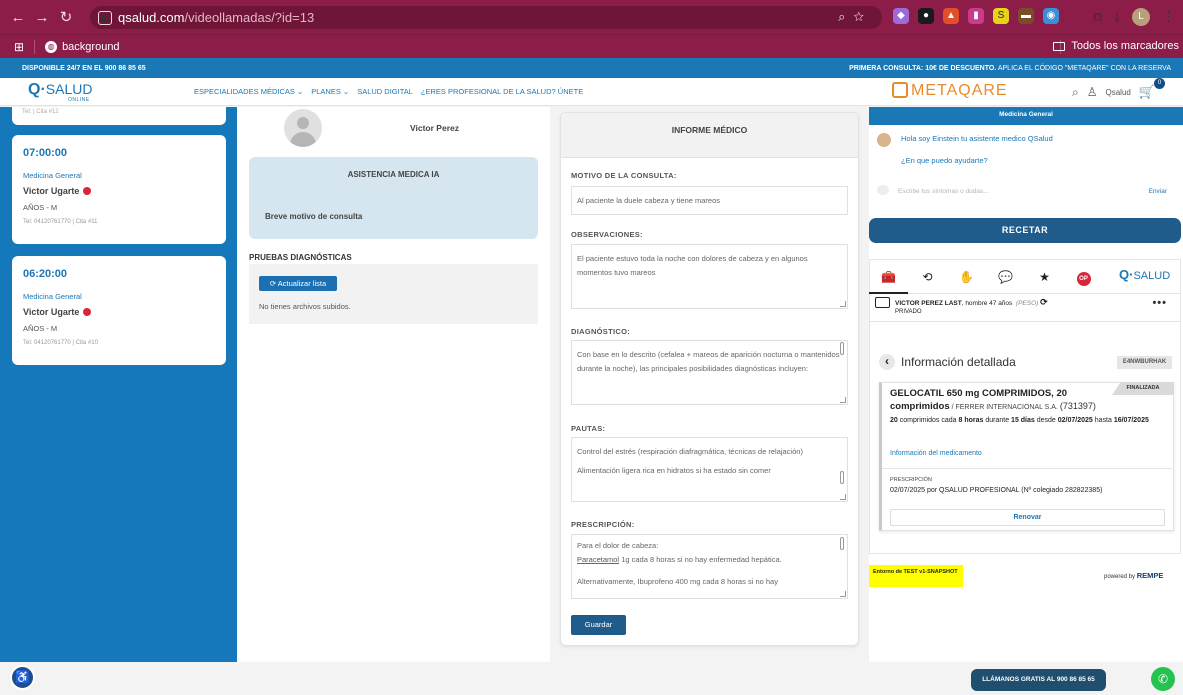 This screenshot has height=695, width=1183. What do you see at coordinates (393, 174) in the screenshot?
I see `ia-title: ASISTENCIA MEDICA IA` at bounding box center [393, 174].